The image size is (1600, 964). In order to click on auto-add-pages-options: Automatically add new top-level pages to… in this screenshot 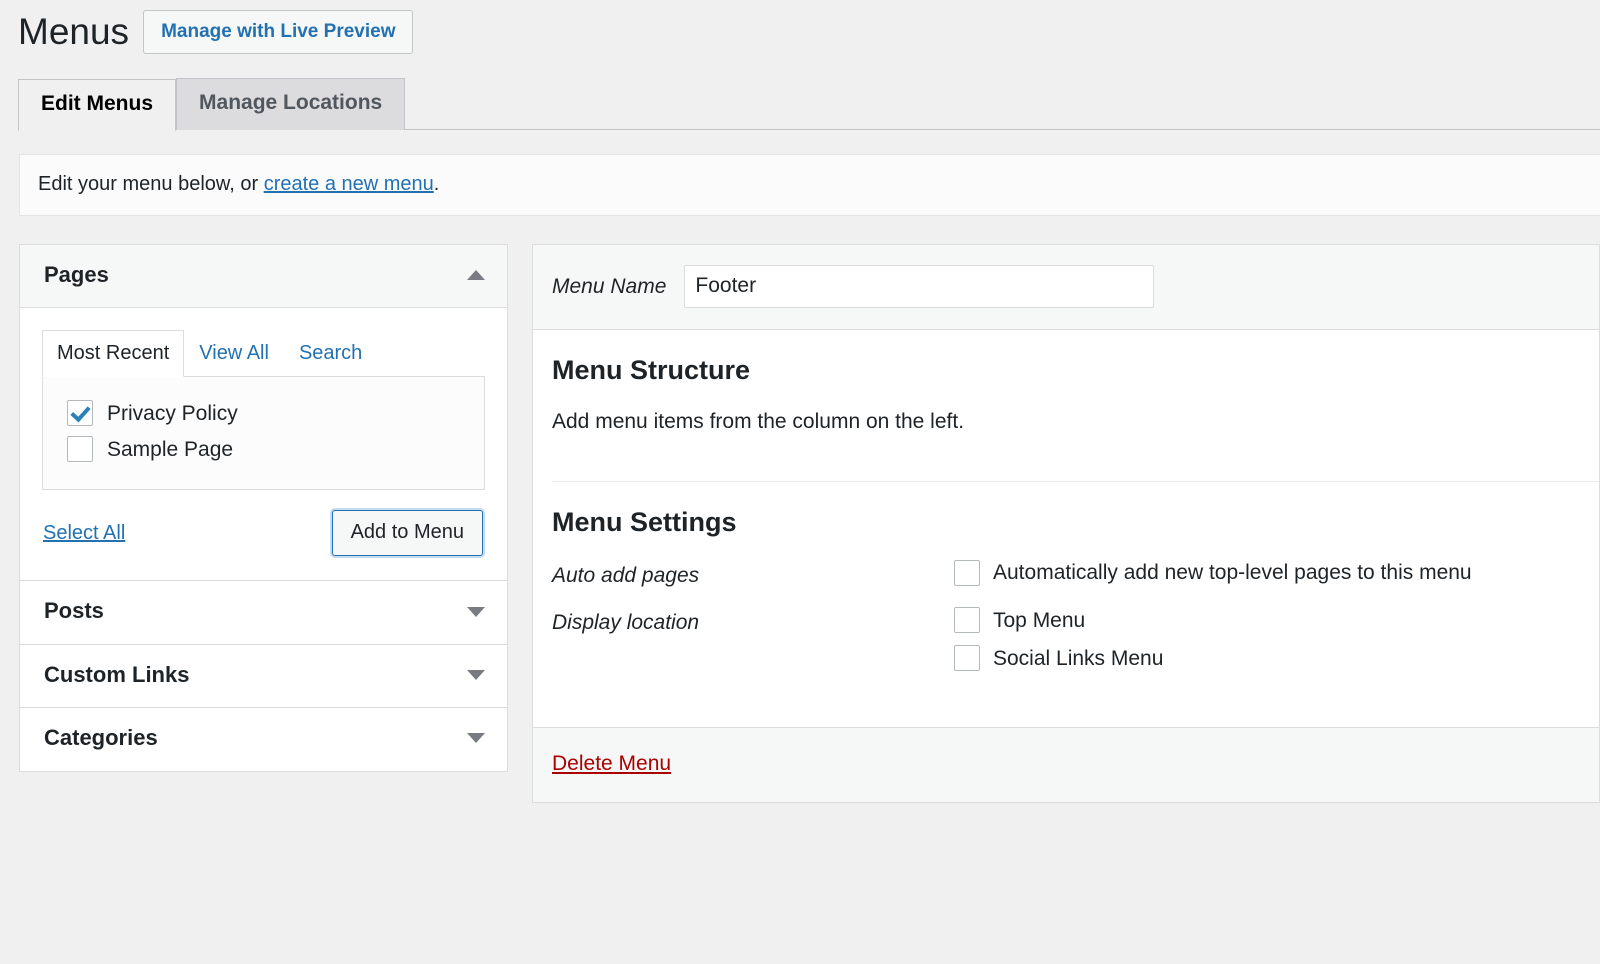, I will do `click(1276, 573)`.